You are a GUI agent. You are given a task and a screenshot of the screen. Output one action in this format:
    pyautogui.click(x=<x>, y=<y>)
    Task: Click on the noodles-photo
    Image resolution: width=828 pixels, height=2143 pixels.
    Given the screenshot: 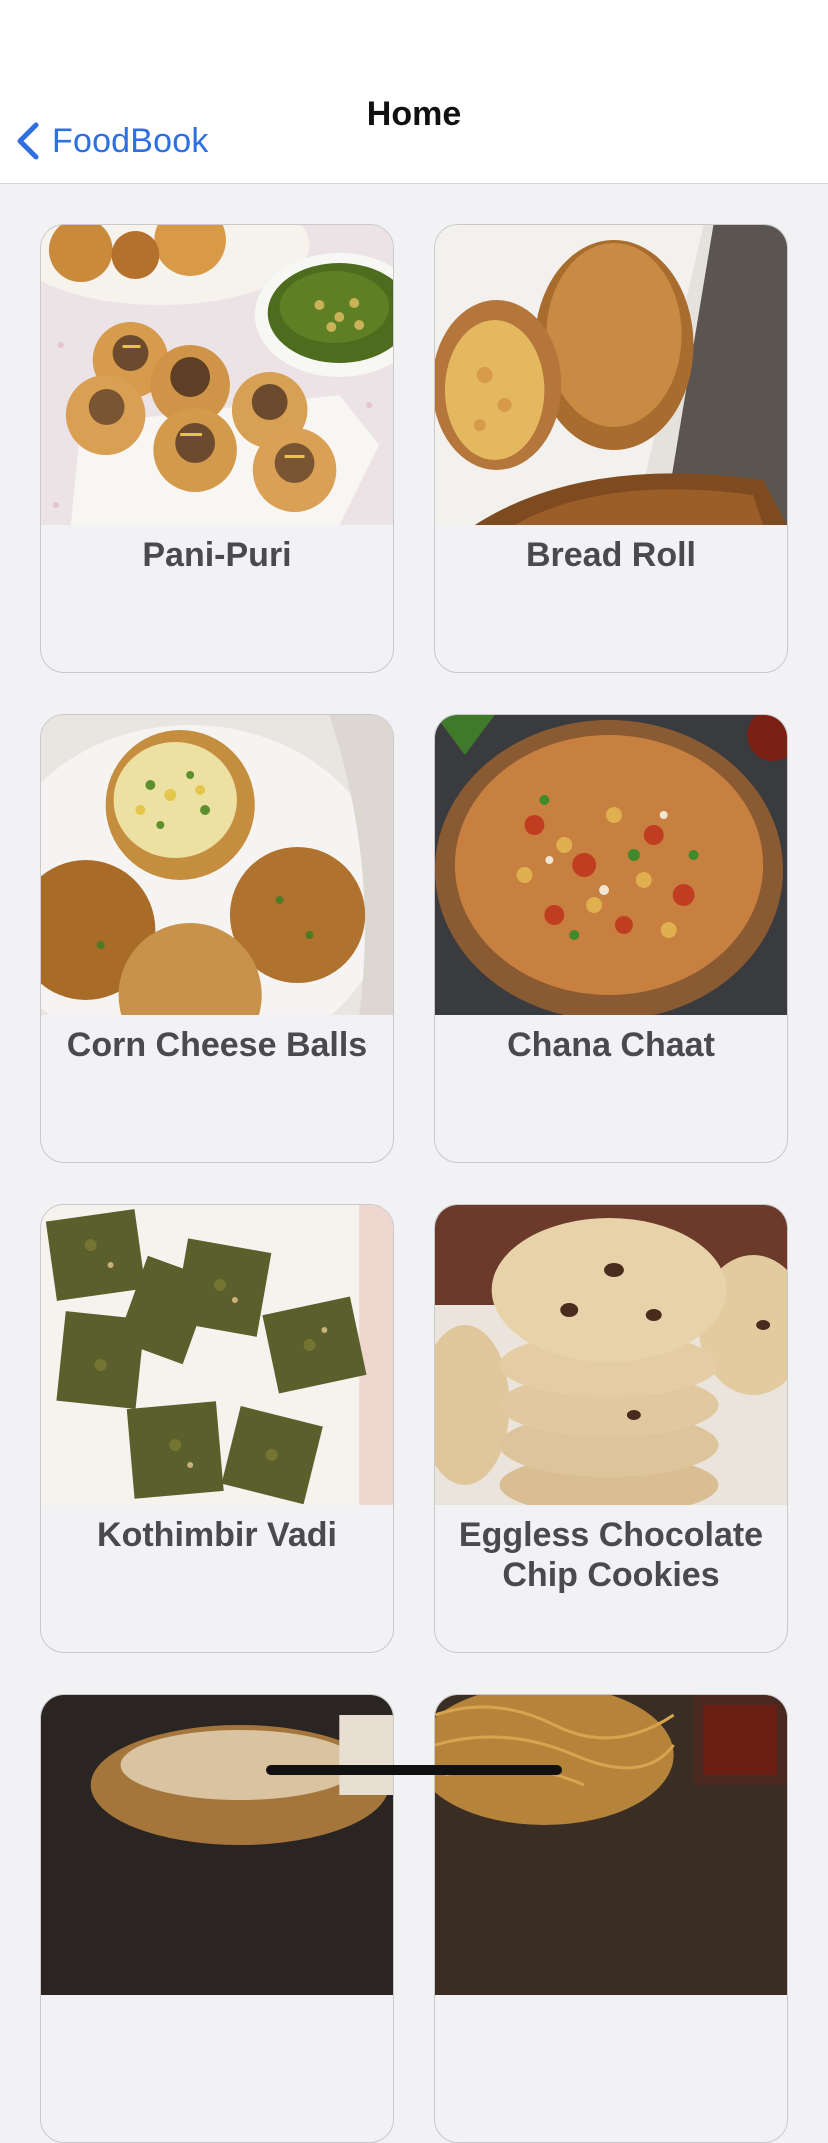 What is the action you would take?
    pyautogui.click(x=611, y=1845)
    